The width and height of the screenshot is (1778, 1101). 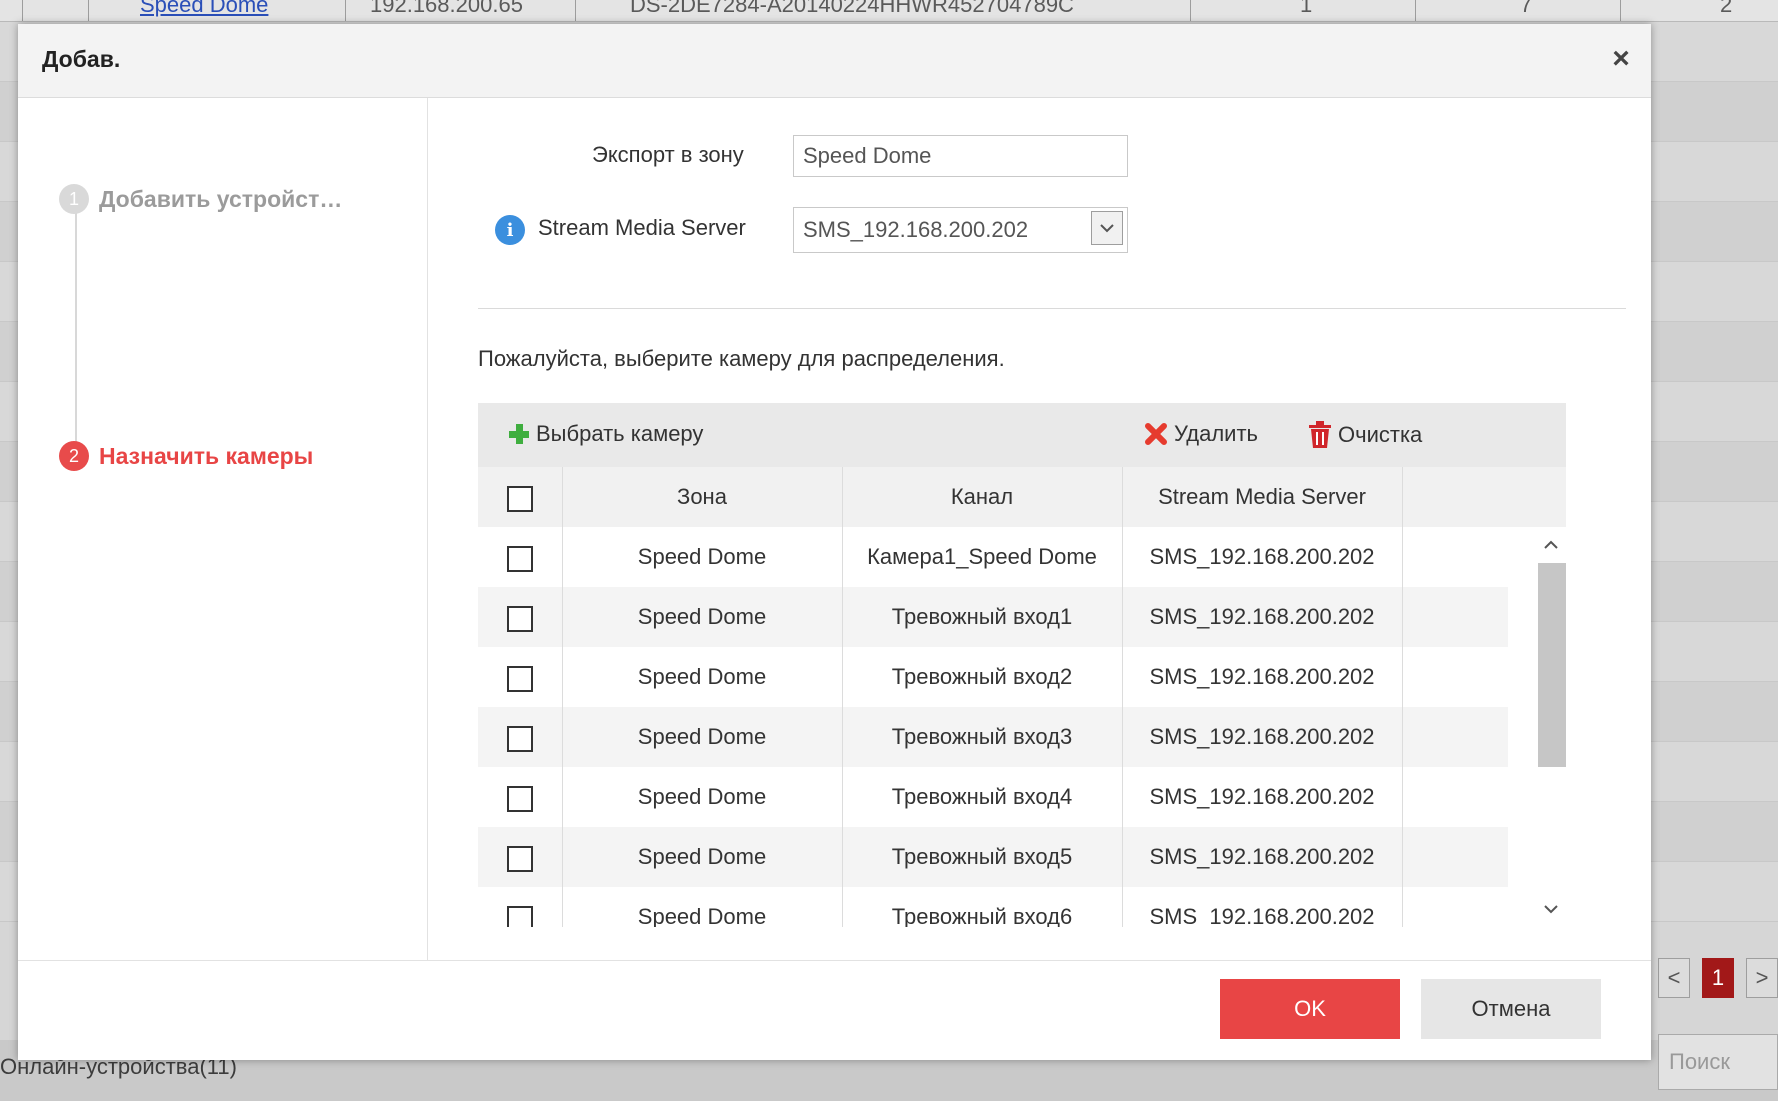 I want to click on cell-channel: Тревожный вход6, so click(x=982, y=915).